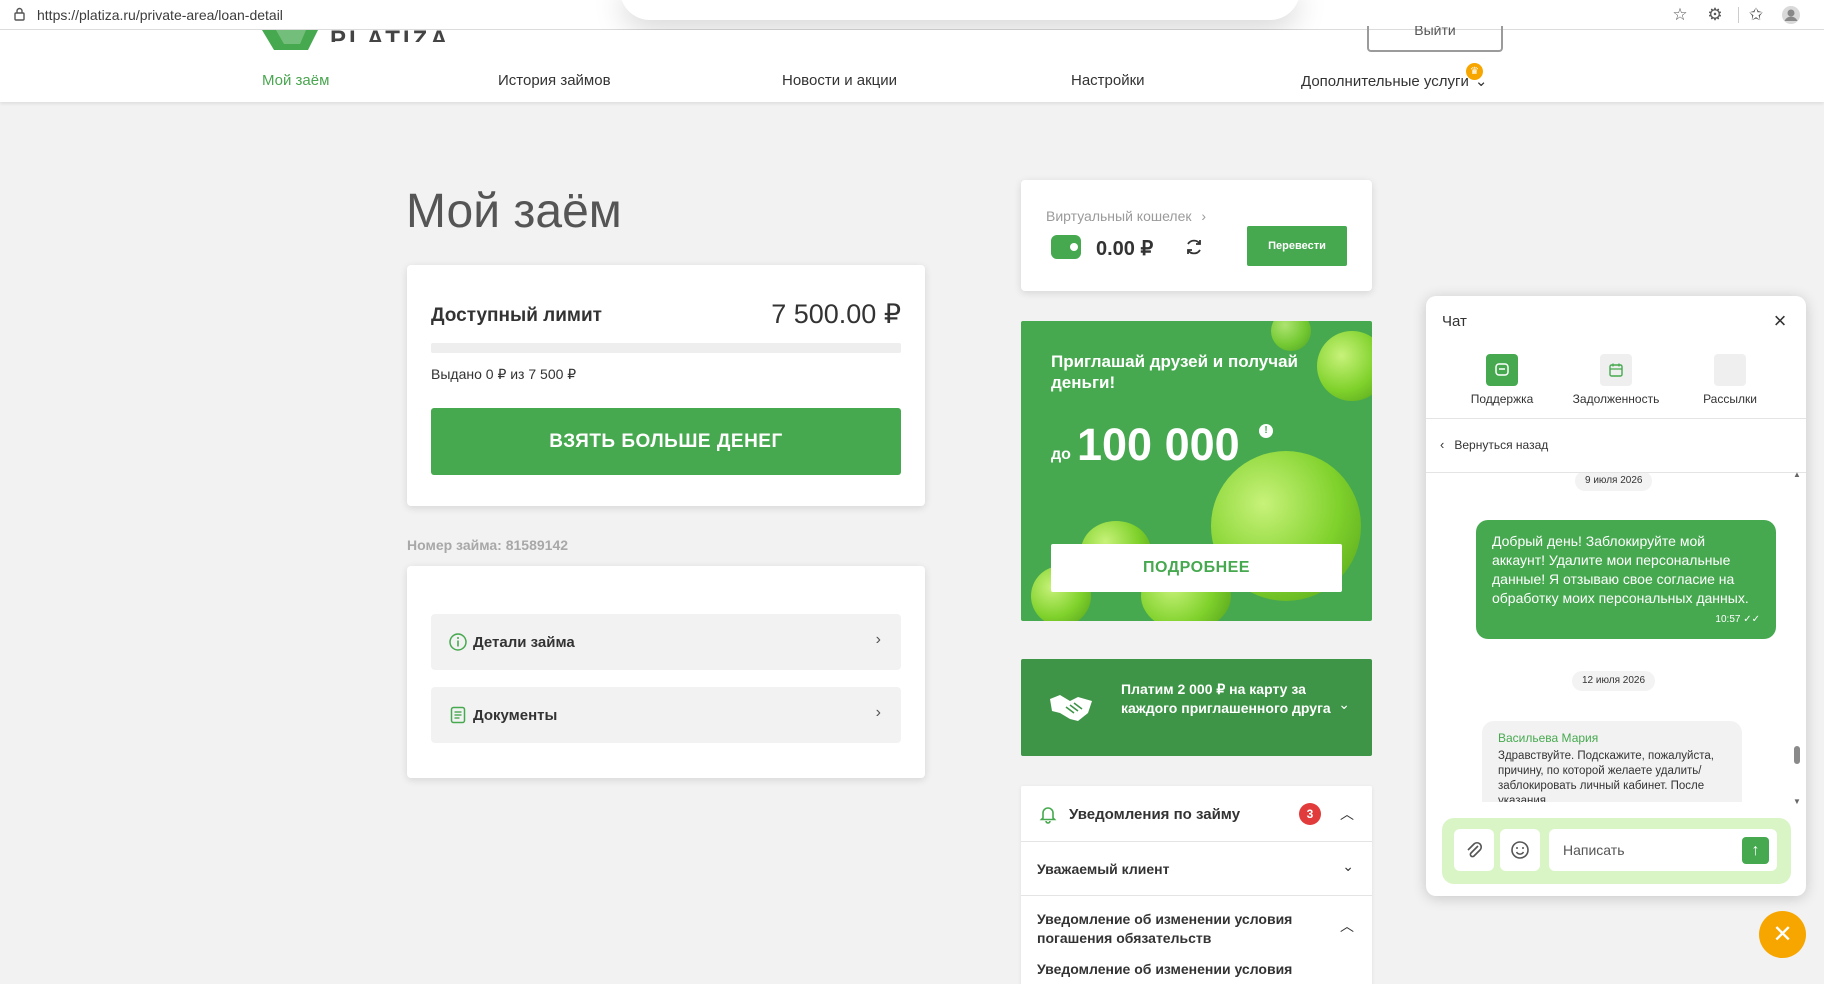 The height and width of the screenshot is (984, 1824). I want to click on nav-my-loan: Мой заём, so click(295, 80).